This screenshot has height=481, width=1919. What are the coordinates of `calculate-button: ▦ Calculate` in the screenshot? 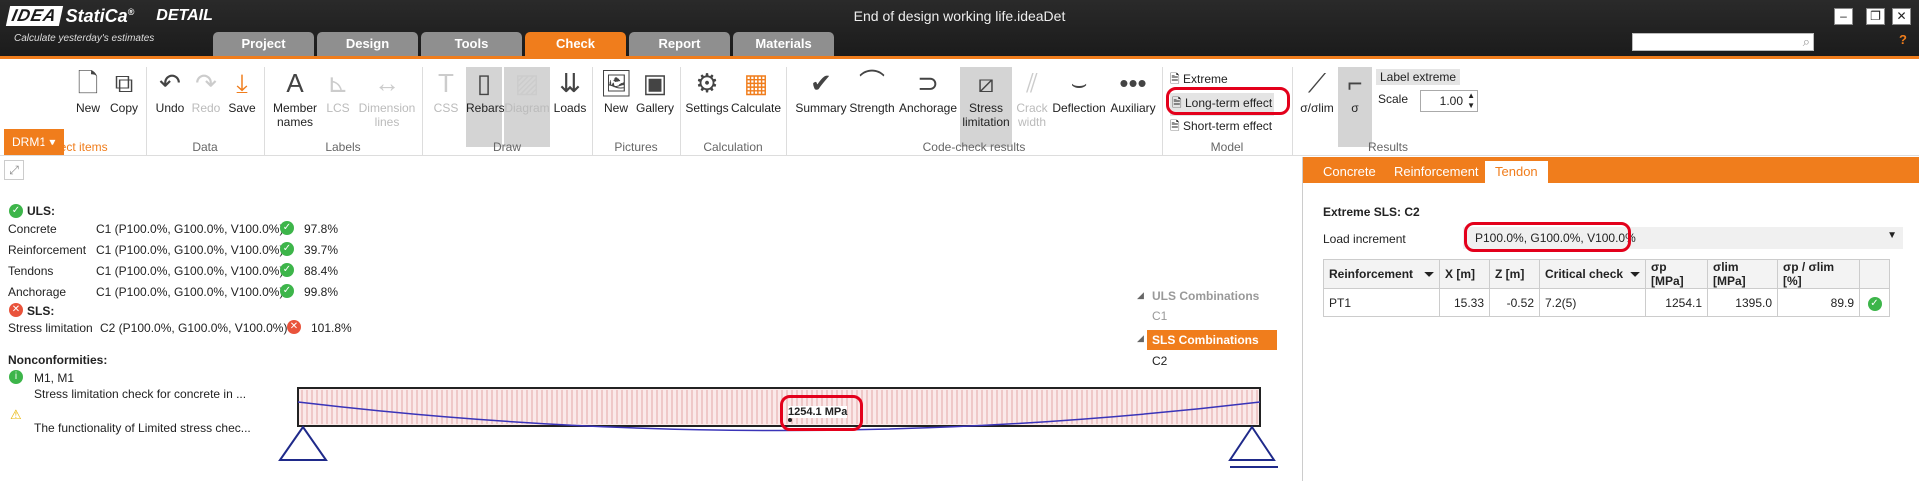 It's located at (756, 91).